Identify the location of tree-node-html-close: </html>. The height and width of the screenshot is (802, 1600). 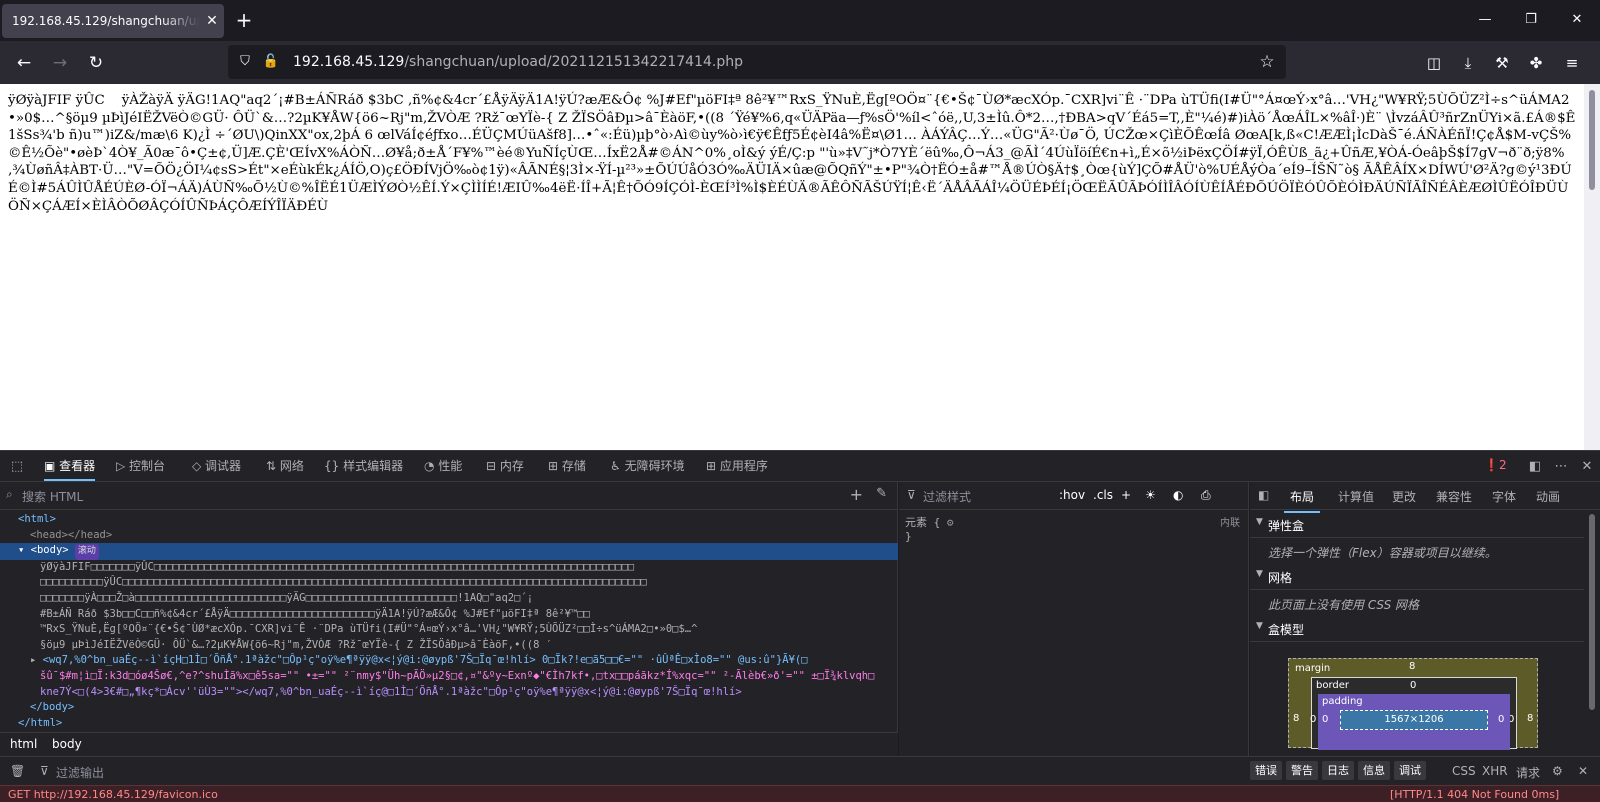
(449, 724).